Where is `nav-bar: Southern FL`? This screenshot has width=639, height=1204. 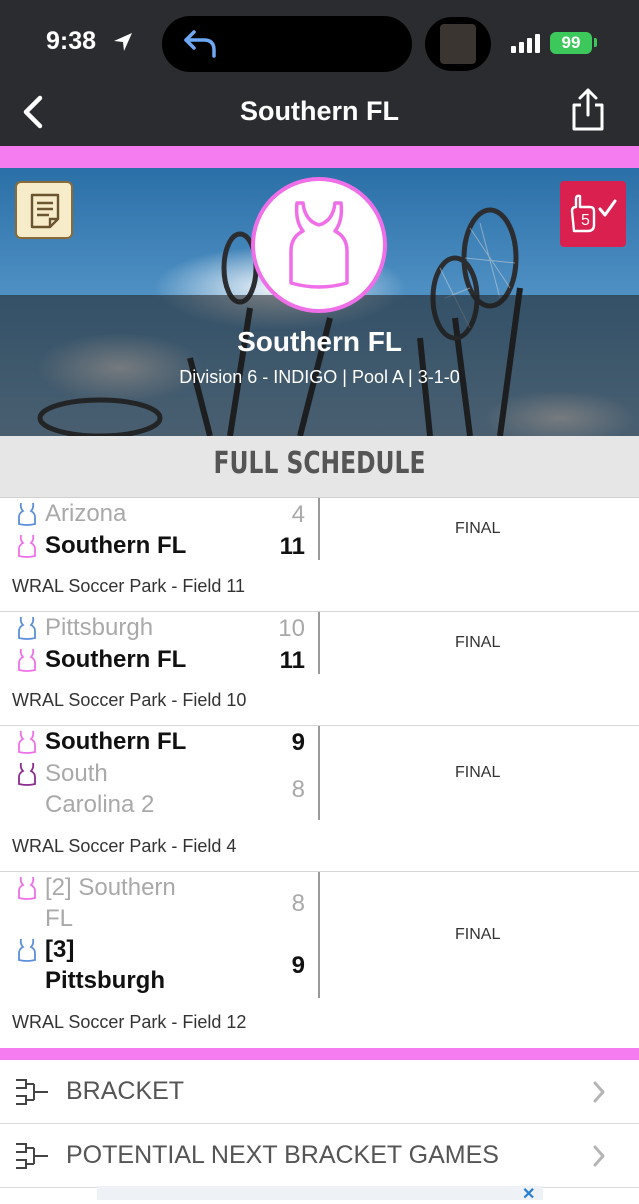 nav-bar: Southern FL is located at coordinates (319, 112).